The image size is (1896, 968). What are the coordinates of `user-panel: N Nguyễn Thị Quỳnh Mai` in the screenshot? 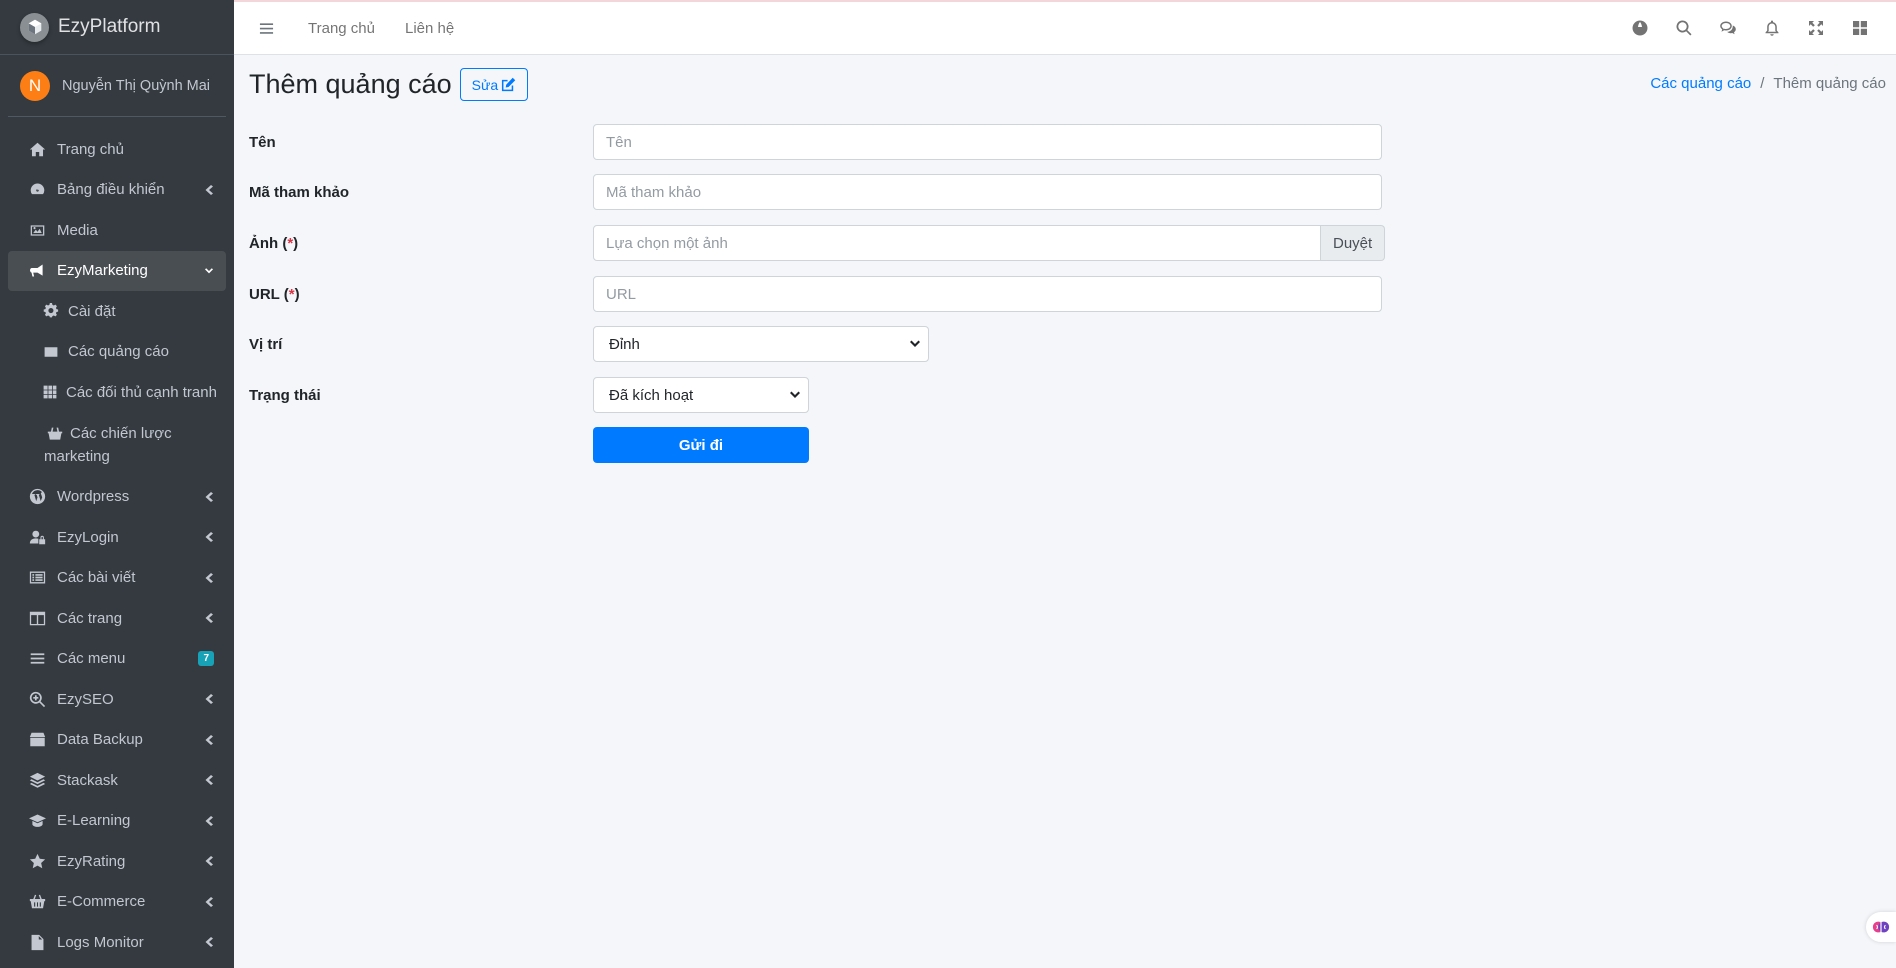 It's located at (117, 86).